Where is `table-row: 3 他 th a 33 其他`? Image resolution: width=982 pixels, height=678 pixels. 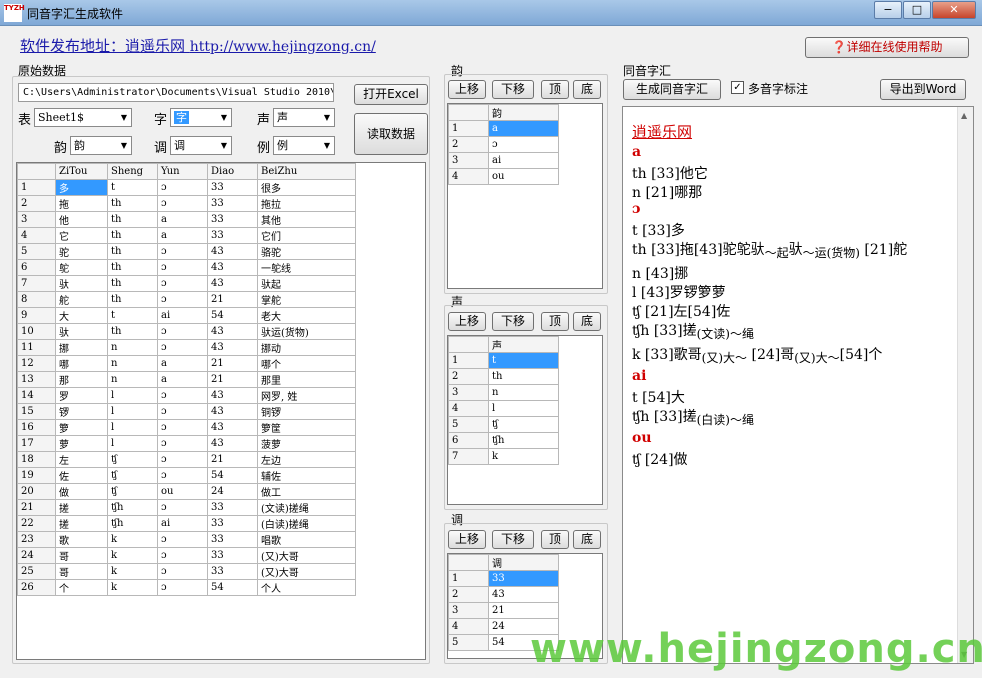 table-row: 3 他 th a 33 其他 is located at coordinates (186, 219).